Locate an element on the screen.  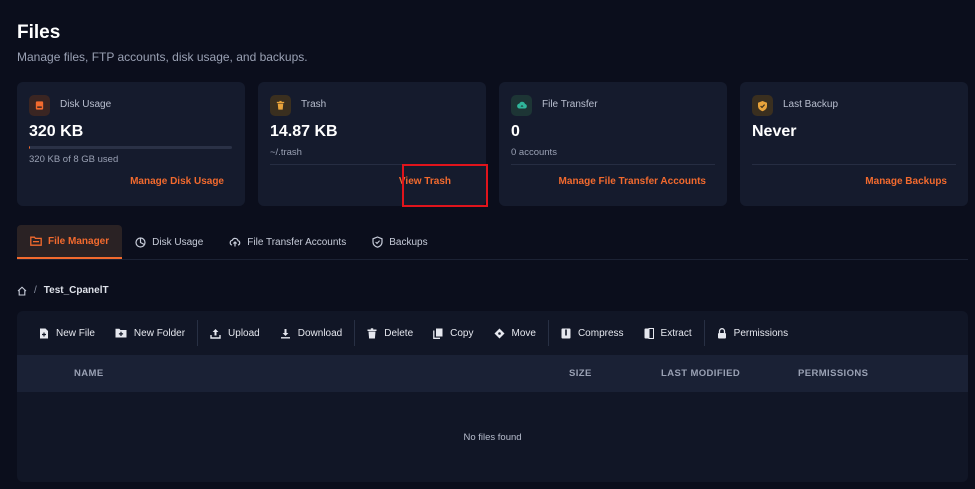
file-plus-icon is located at coordinates (44, 333).